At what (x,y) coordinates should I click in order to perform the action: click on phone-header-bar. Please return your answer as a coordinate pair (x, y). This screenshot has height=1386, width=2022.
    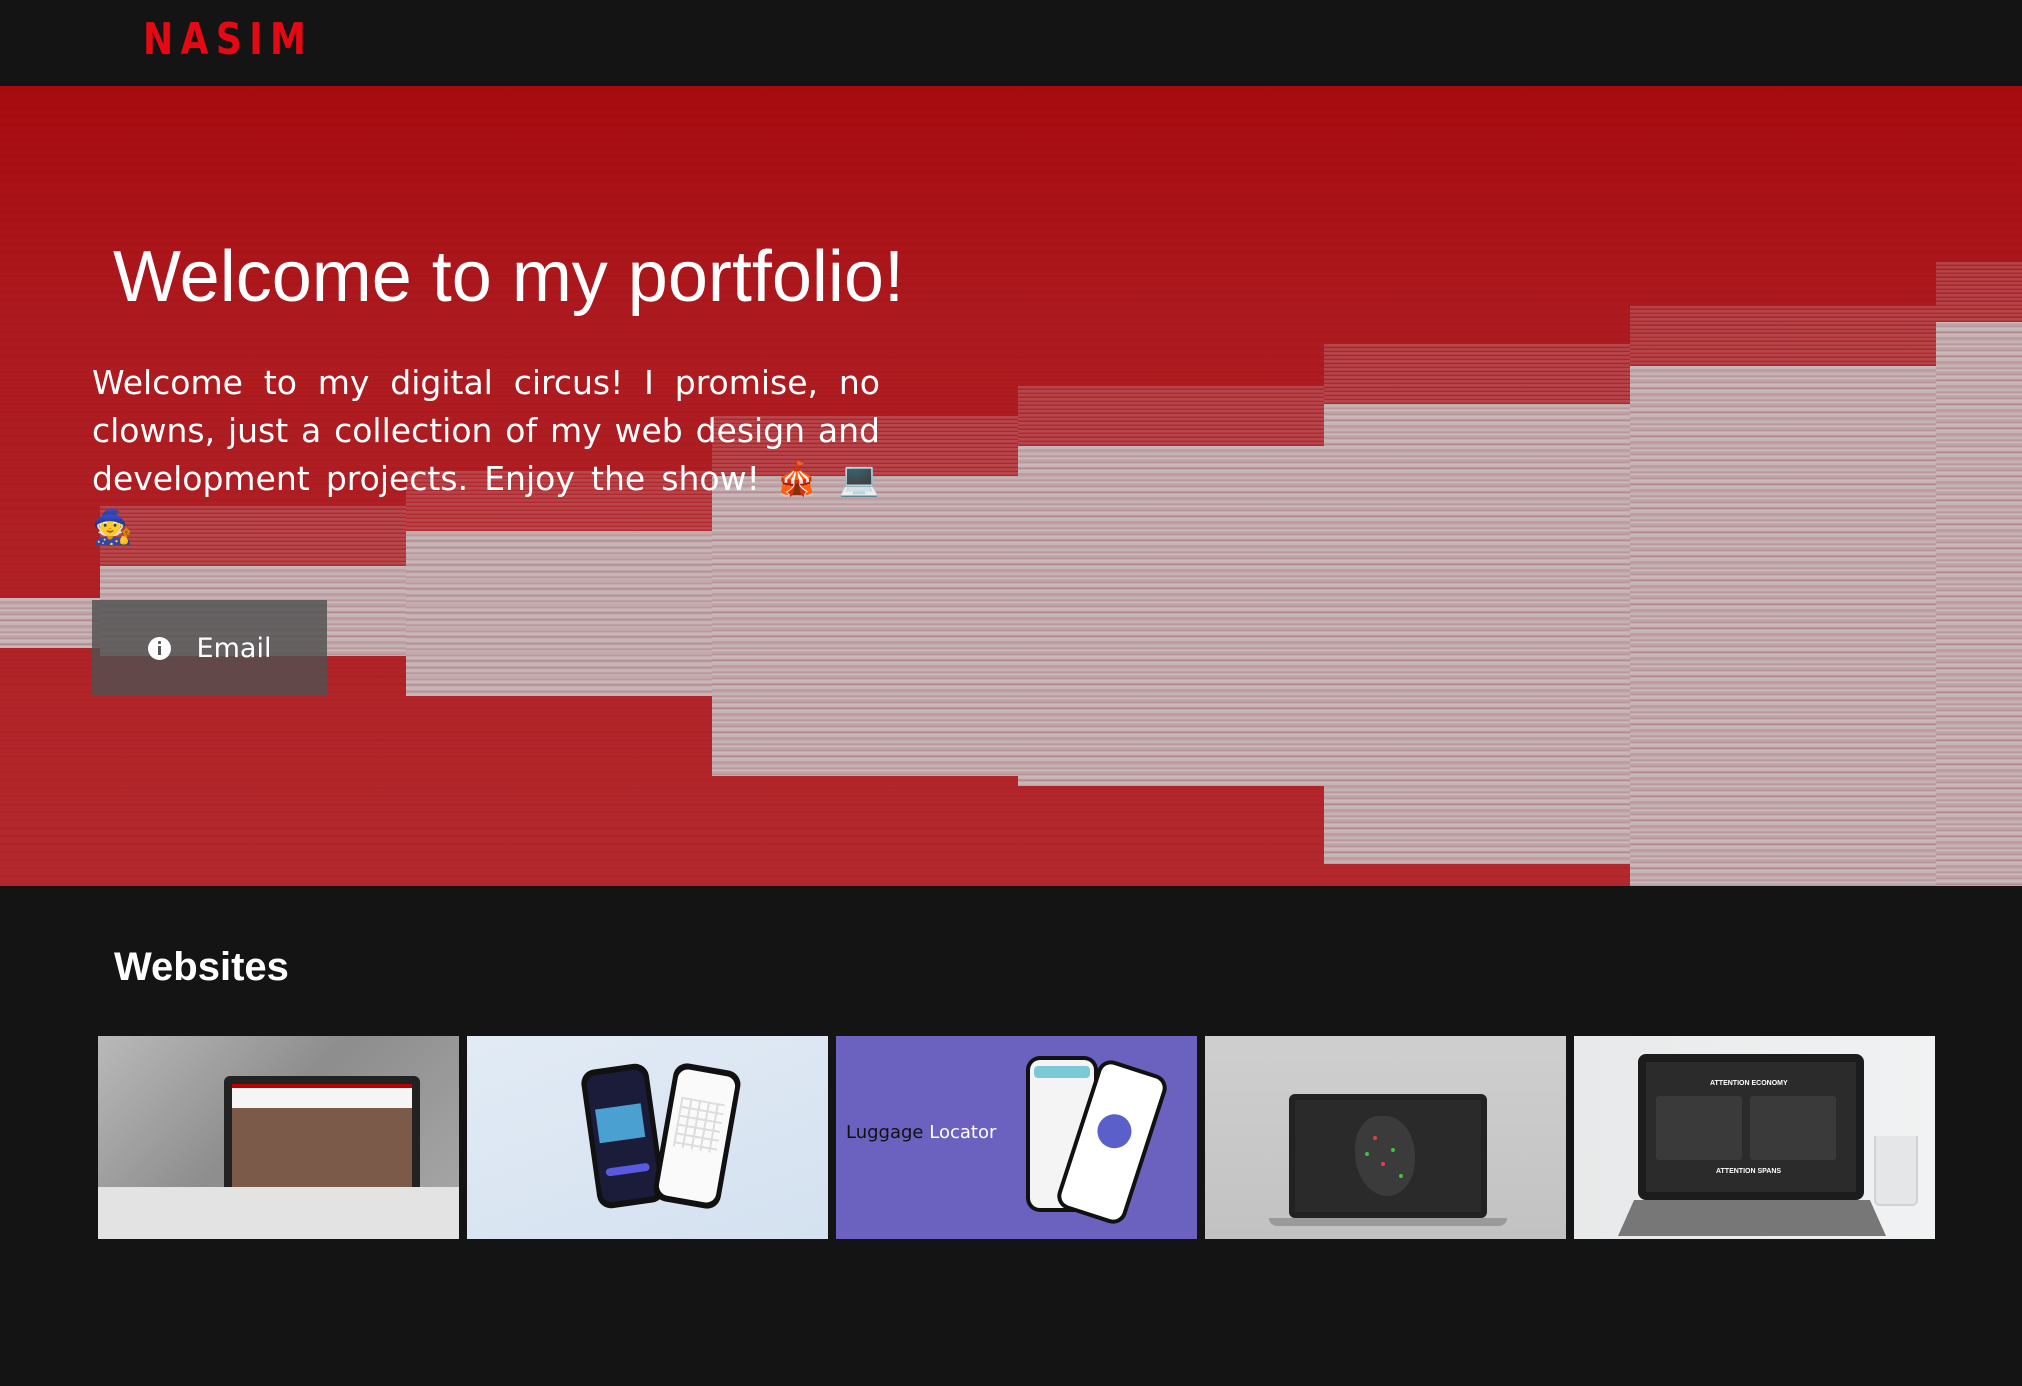
    Looking at the image, I should click on (1062, 1072).